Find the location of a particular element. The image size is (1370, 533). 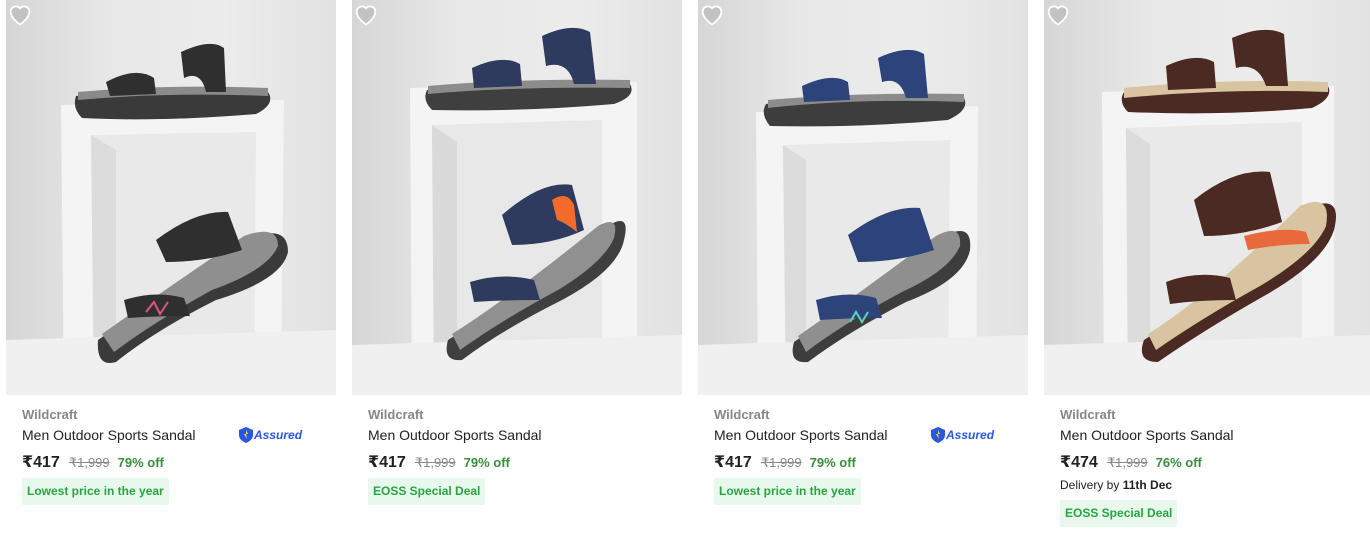

delivery-info: Delivery by 11th Dec is located at coordinates (1116, 485).